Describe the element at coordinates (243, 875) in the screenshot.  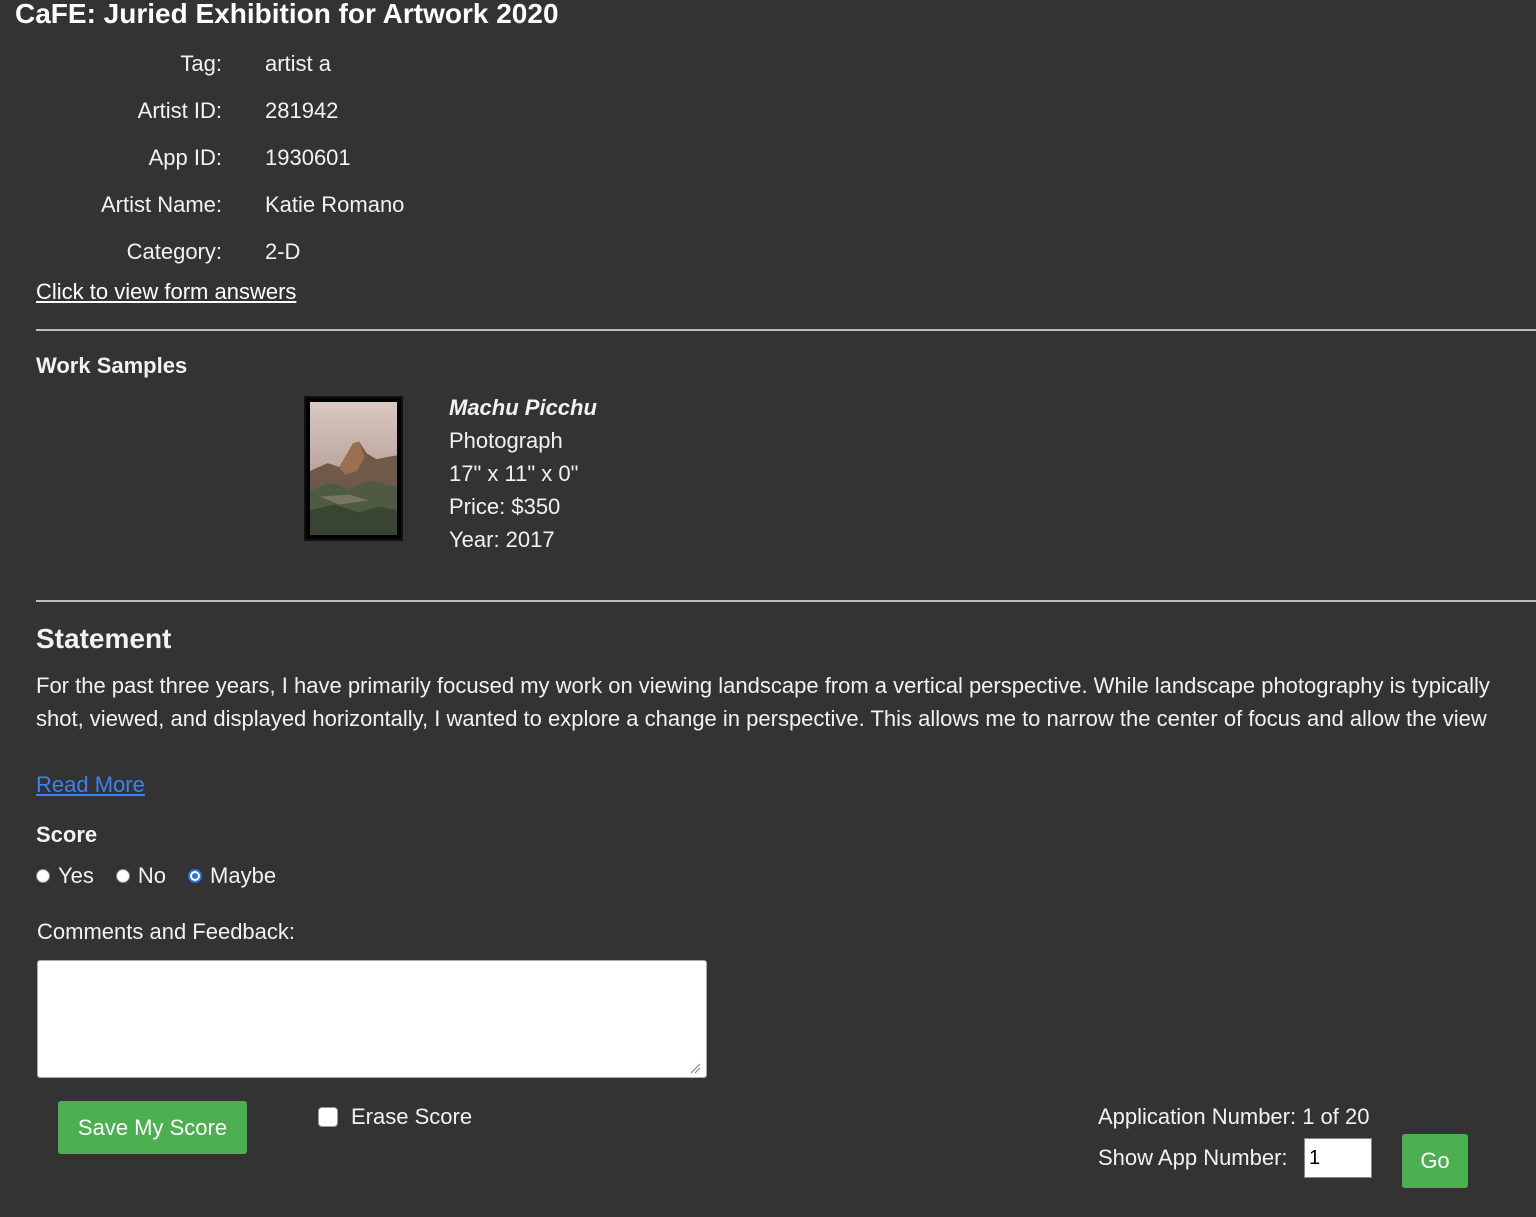
I see `radio-maybe-label: Maybe` at that location.